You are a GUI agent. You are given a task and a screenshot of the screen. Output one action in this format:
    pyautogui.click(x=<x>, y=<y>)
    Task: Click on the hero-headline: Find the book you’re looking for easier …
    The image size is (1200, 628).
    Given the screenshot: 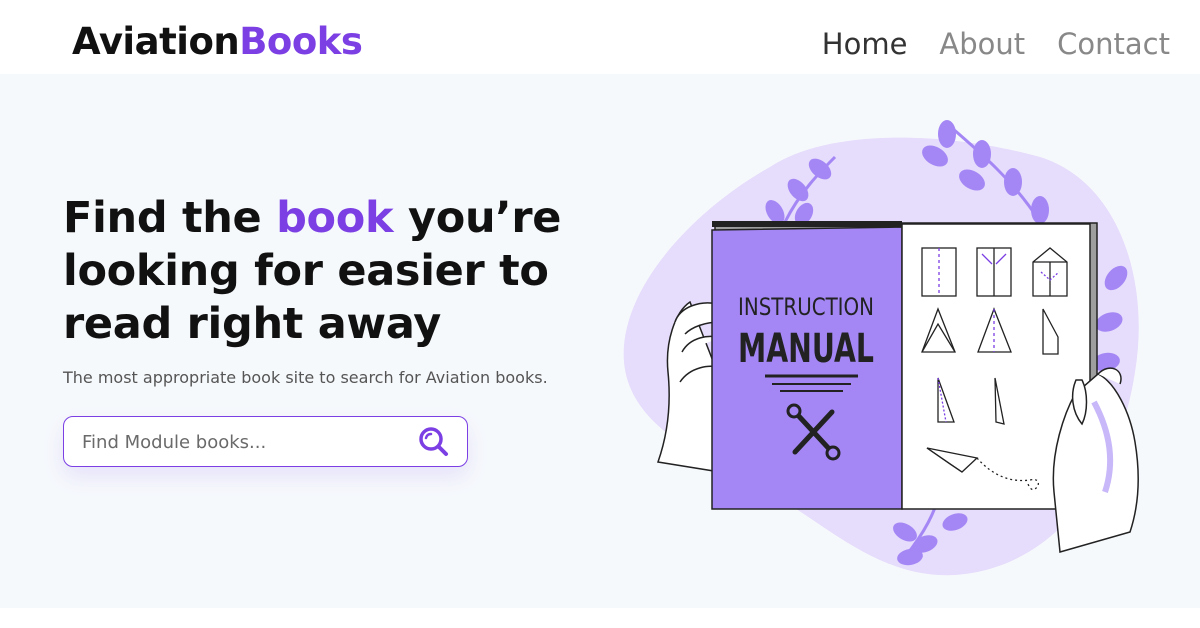 What is the action you would take?
    pyautogui.click(x=323, y=271)
    